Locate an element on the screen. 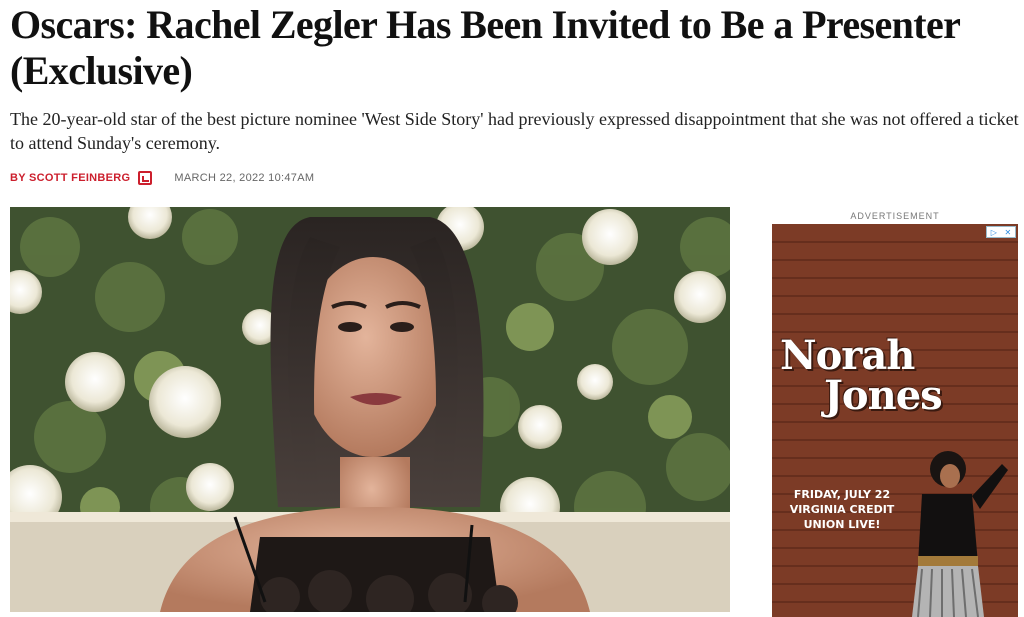  publish-date: MARCH 22, 2022 10:47AM is located at coordinates (244, 178).